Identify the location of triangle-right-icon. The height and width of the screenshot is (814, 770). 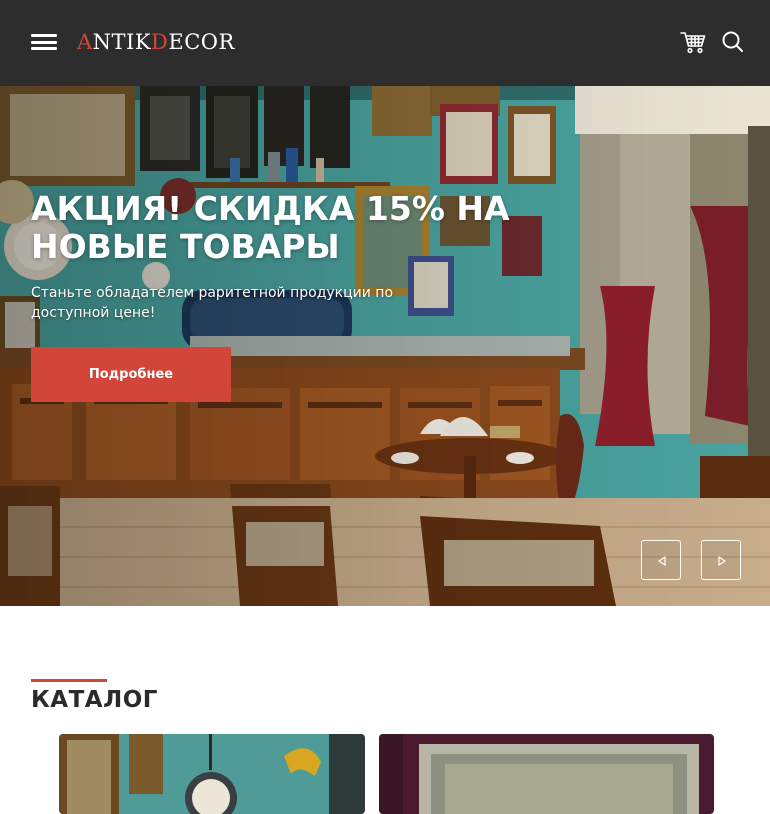
(722, 561).